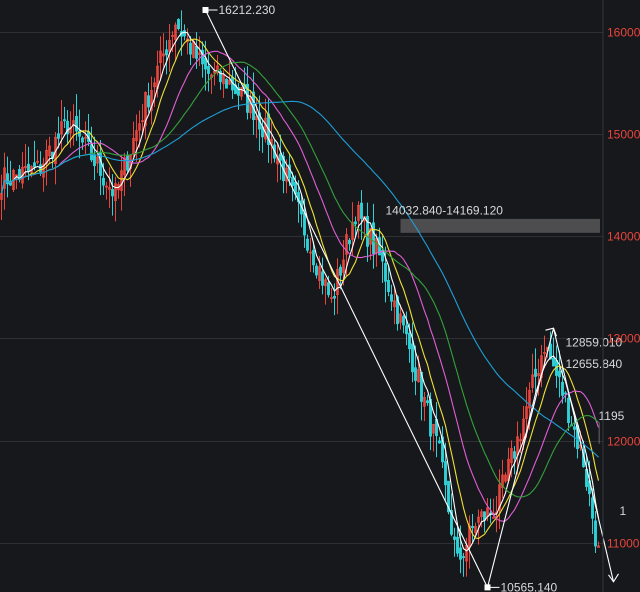  Describe the element at coordinates (623, 237) in the screenshot. I see `y-tick-label: 14000` at that location.